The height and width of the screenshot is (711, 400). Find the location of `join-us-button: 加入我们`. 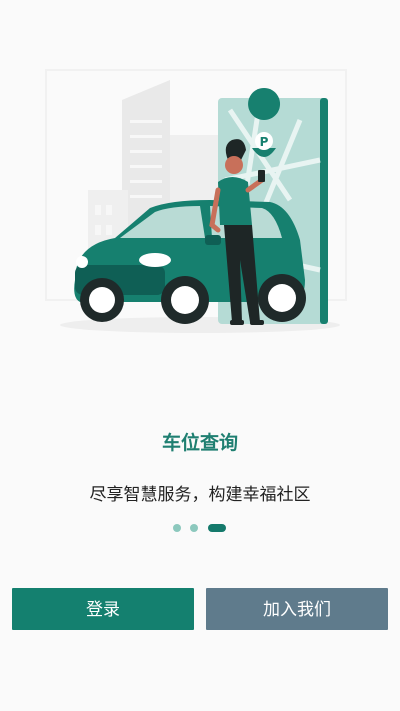

join-us-button: 加入我们 is located at coordinates (297, 609).